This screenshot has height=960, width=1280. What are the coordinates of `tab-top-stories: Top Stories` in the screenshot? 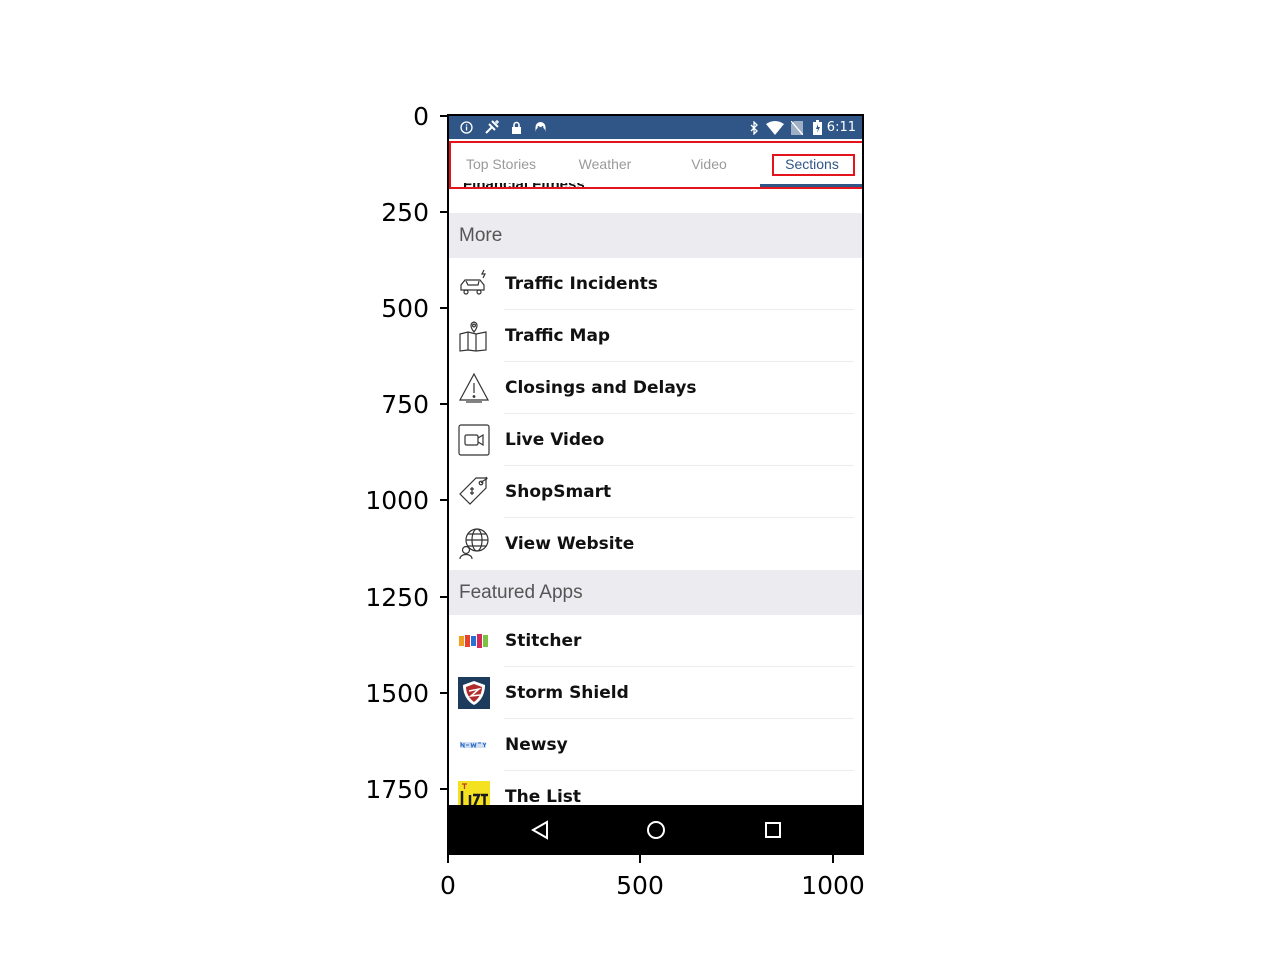 It's located at (501, 163).